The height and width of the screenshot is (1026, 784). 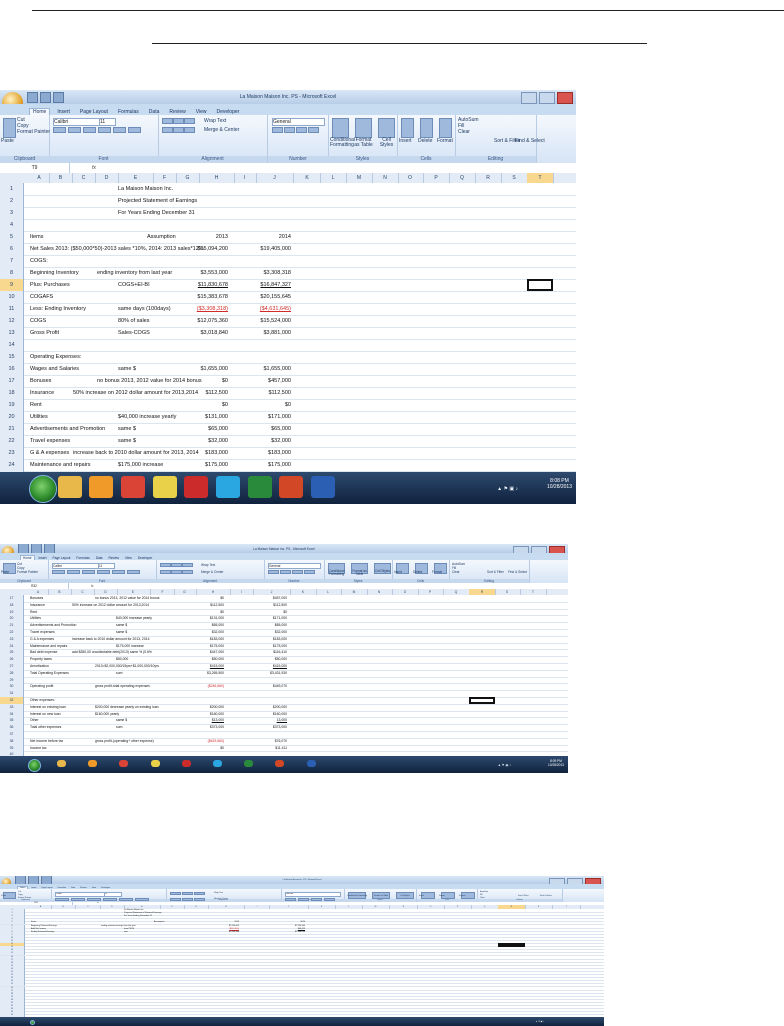 What do you see at coordinates (359, 572) in the screenshot?
I see `format-as-table-button: Format as Table` at bounding box center [359, 572].